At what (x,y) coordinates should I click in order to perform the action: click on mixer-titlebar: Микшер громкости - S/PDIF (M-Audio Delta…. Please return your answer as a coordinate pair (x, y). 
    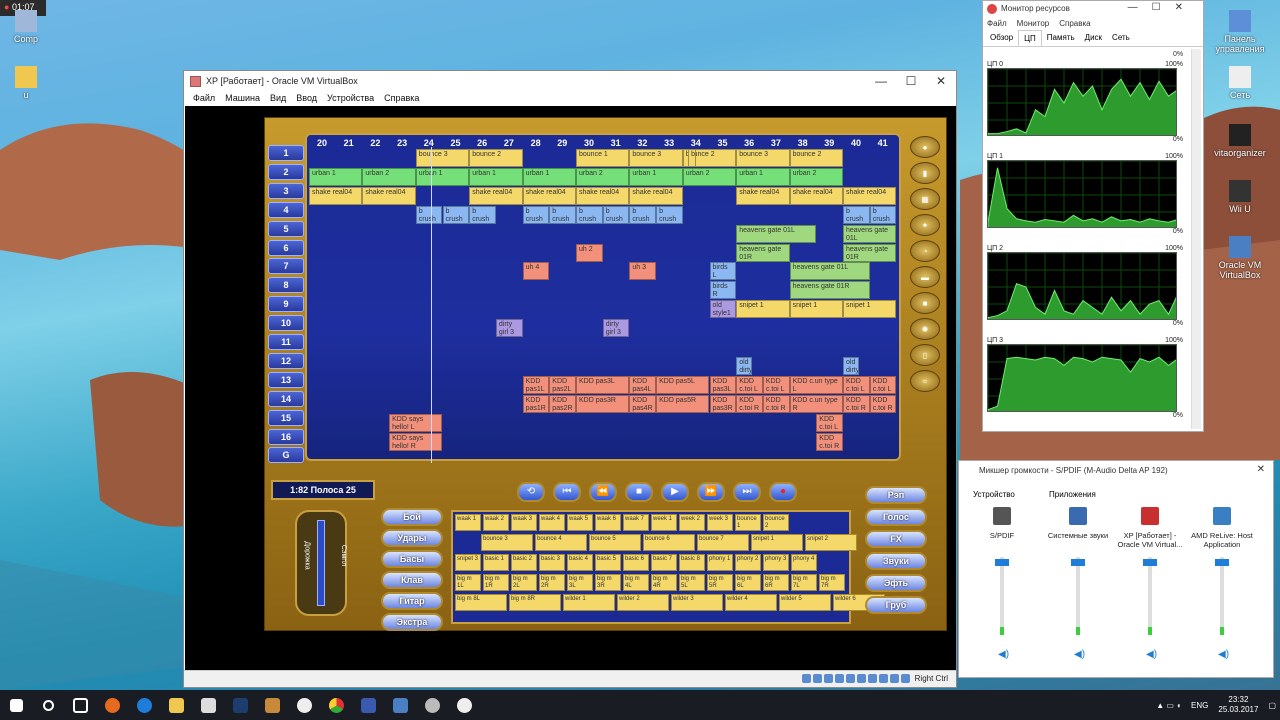
    Looking at the image, I should click on (1116, 470).